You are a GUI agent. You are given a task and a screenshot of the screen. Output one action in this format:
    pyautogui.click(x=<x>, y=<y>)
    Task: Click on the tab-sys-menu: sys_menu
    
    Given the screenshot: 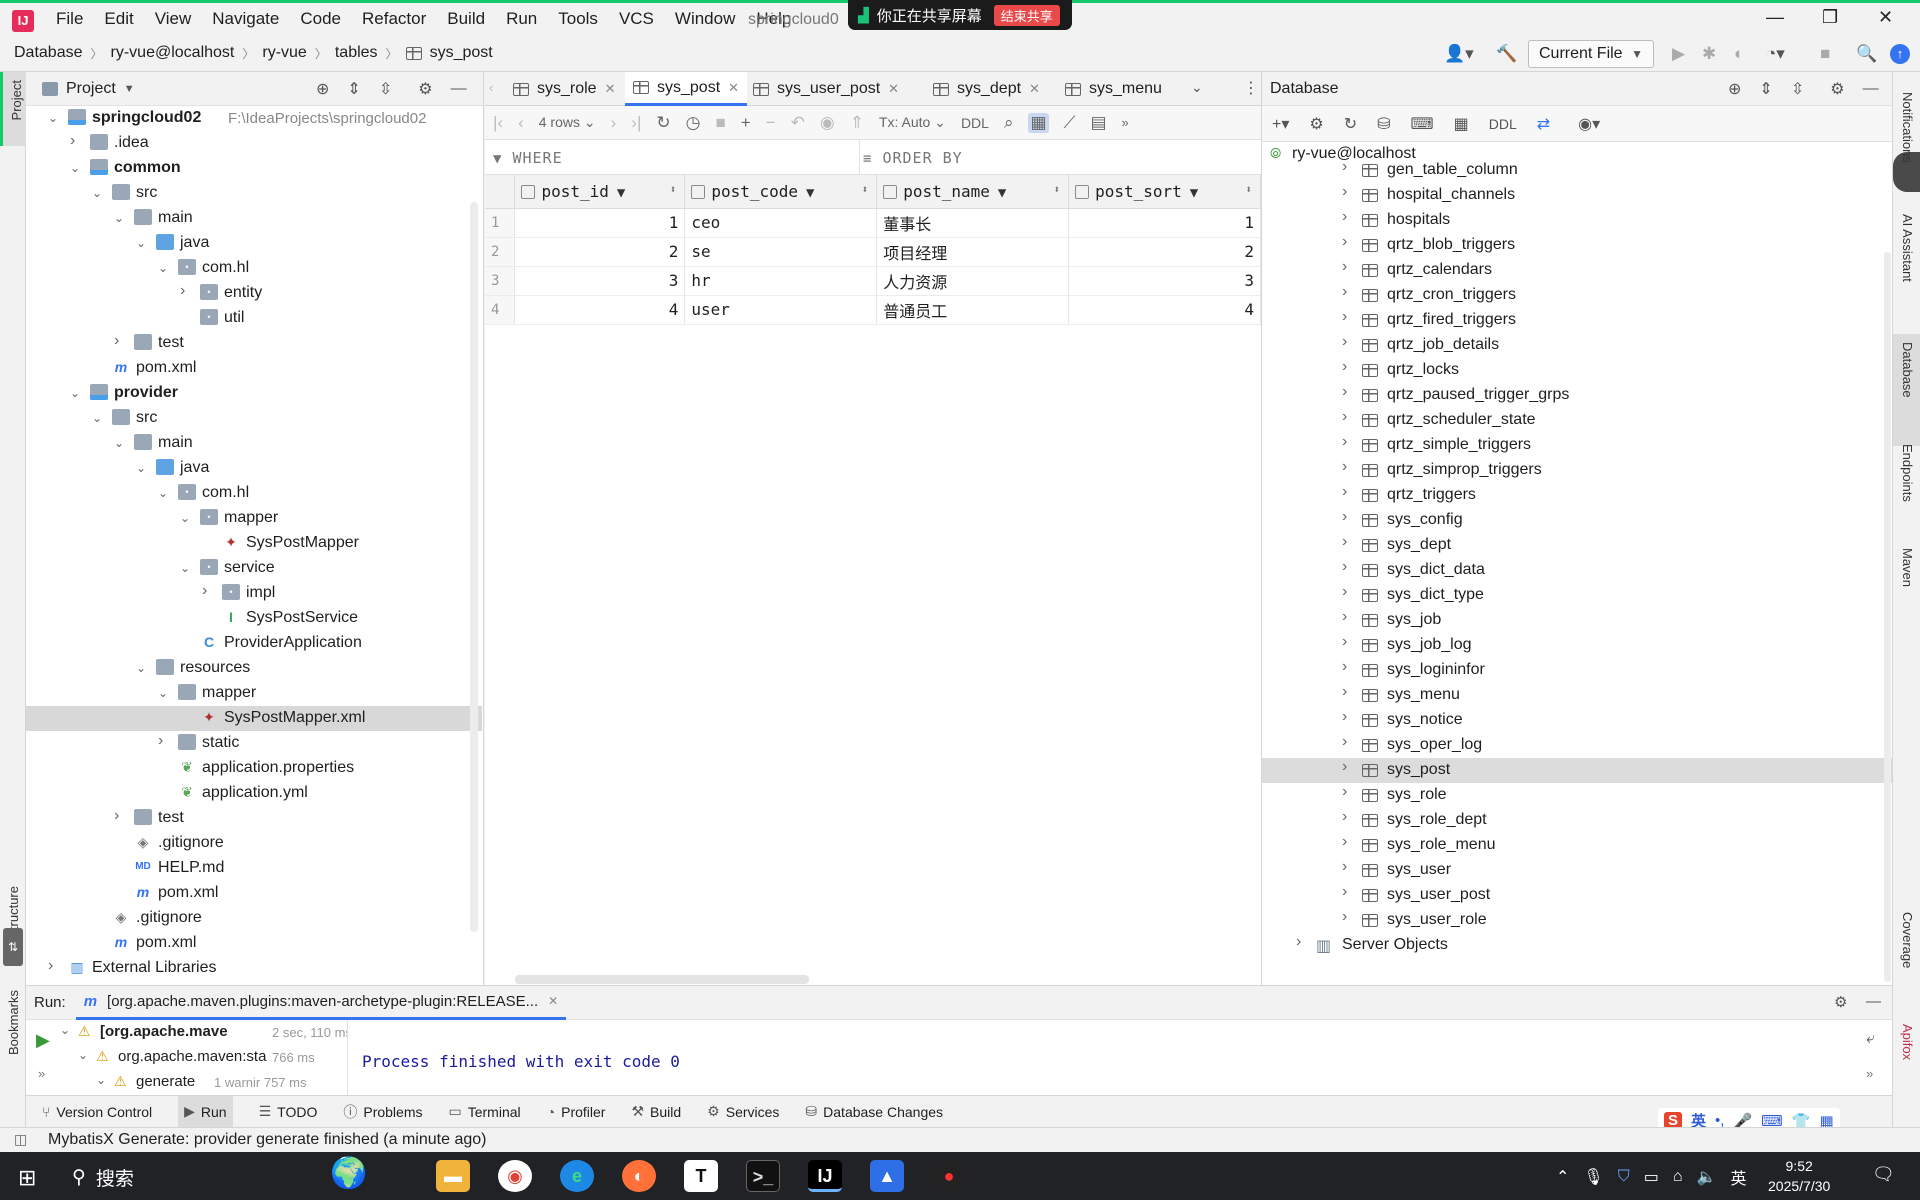 What is the action you would take?
    pyautogui.click(x=1113, y=89)
    